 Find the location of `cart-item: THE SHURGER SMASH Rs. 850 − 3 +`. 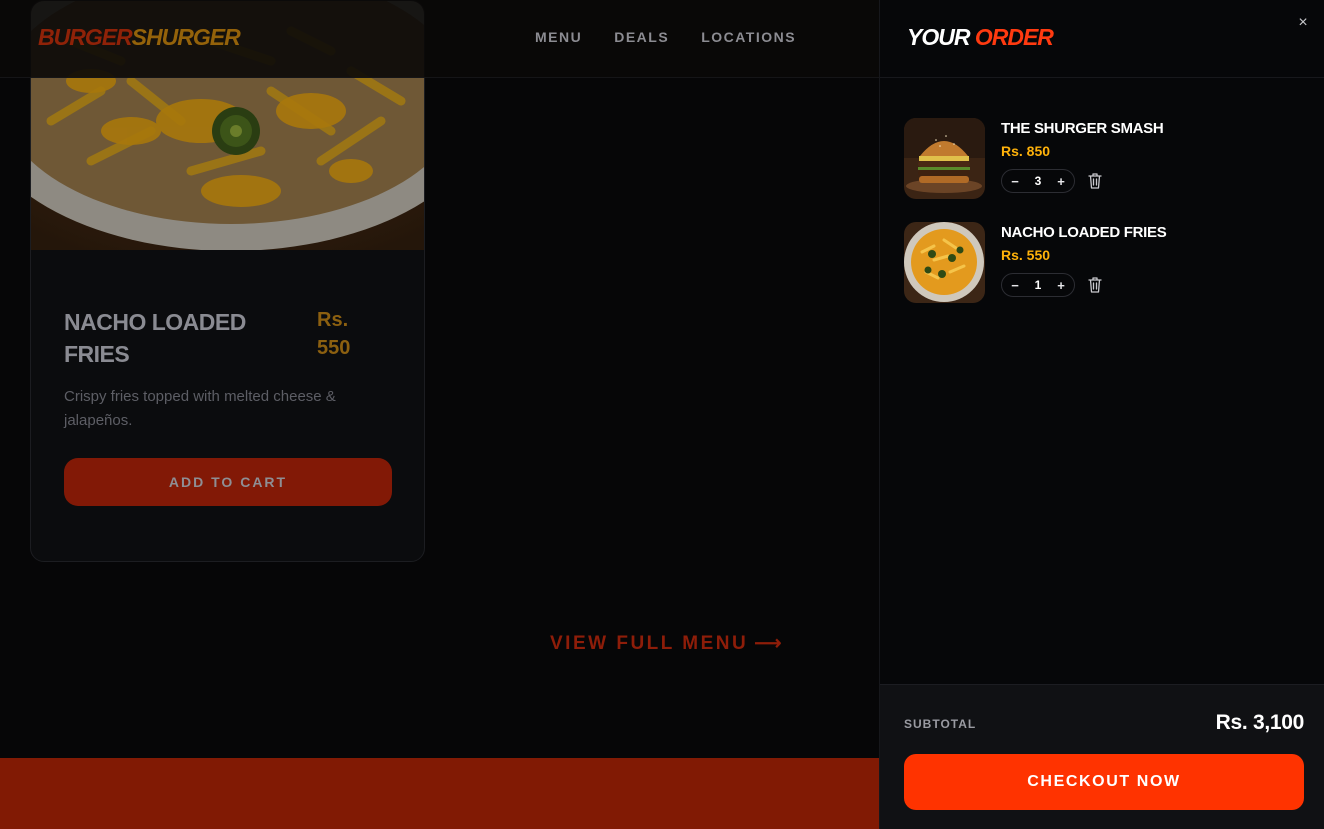

cart-item: THE SHURGER SMASH Rs. 850 − 3 + is located at coordinates (1104, 159).